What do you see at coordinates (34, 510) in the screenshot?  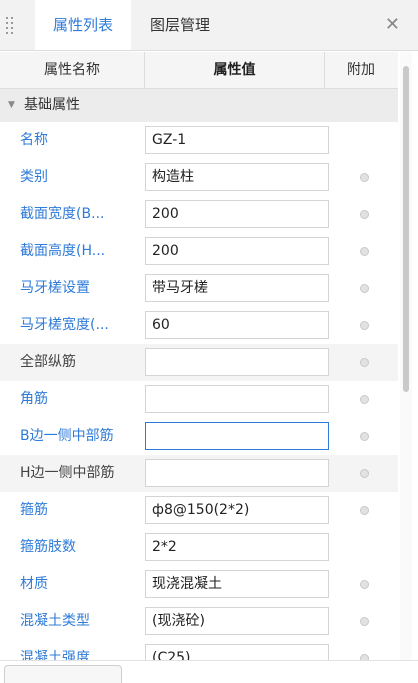 I see `property-name: 箍筋` at bounding box center [34, 510].